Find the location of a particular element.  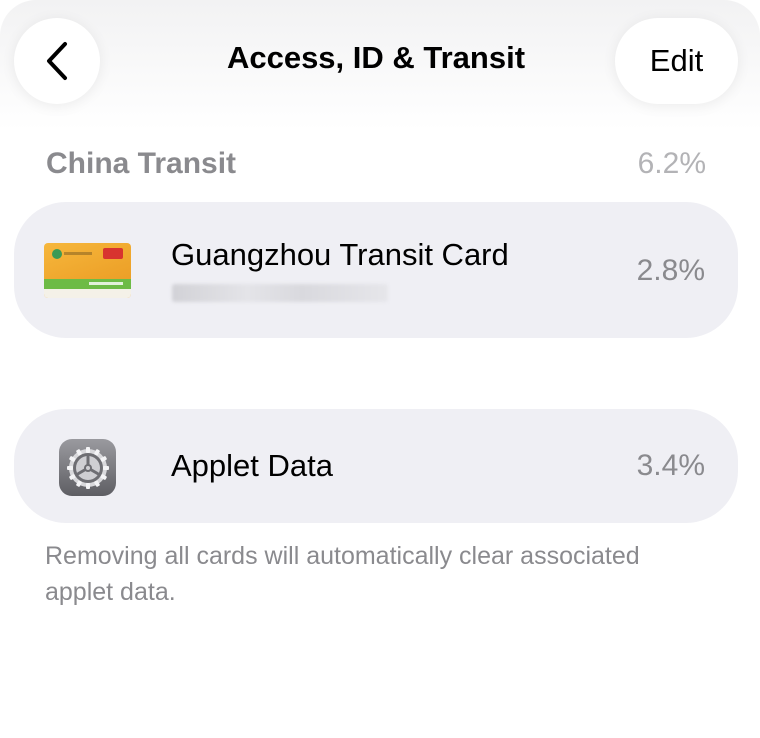

transit-card-icon is located at coordinates (87, 270).